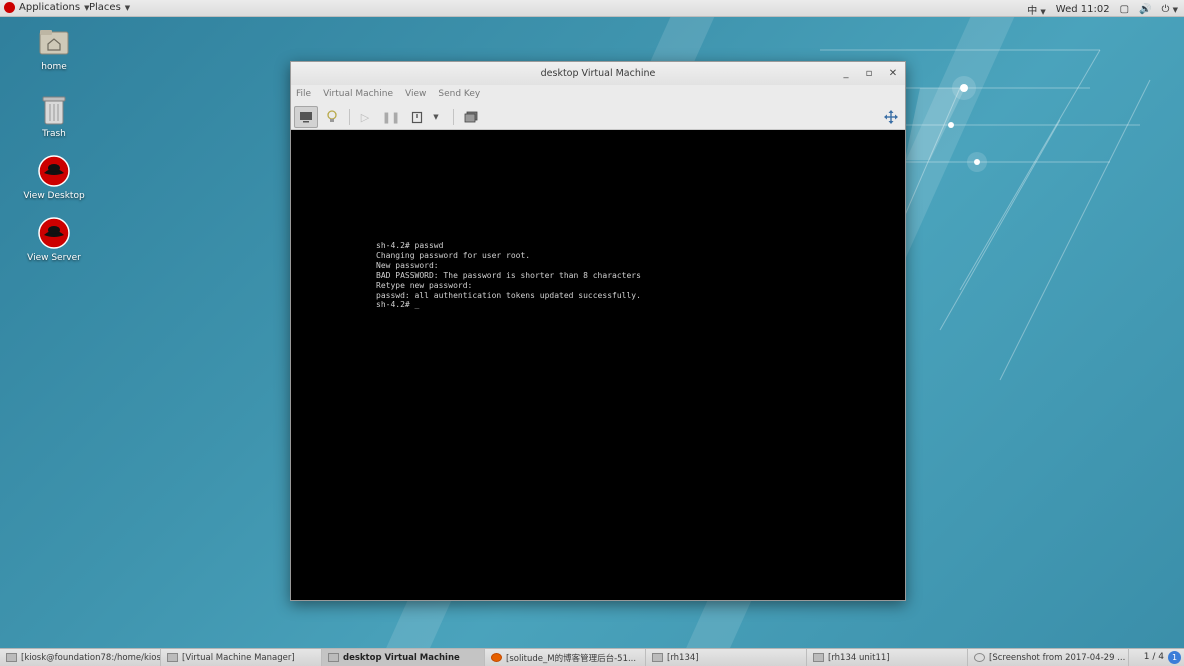 This screenshot has width=1184, height=666. I want to click on power-icon: ⏻ ▼, so click(1170, 9).